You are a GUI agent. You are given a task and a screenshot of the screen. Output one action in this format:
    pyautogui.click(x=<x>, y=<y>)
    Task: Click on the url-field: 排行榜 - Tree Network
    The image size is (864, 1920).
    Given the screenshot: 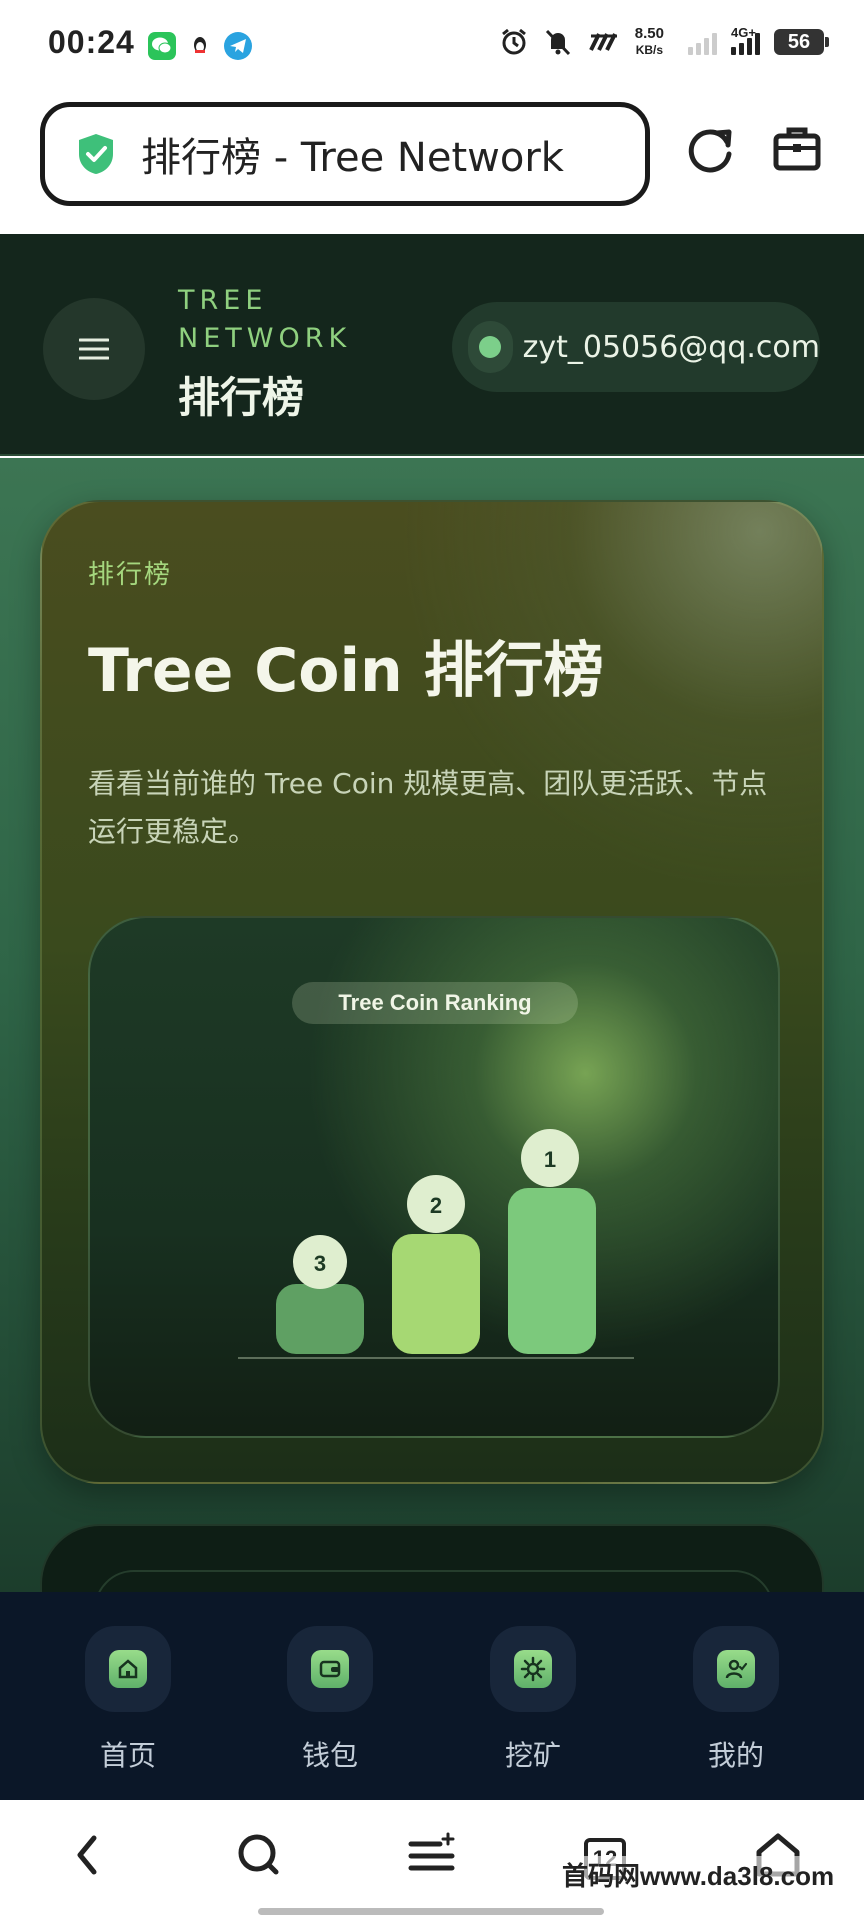 What is the action you would take?
    pyautogui.click(x=345, y=154)
    